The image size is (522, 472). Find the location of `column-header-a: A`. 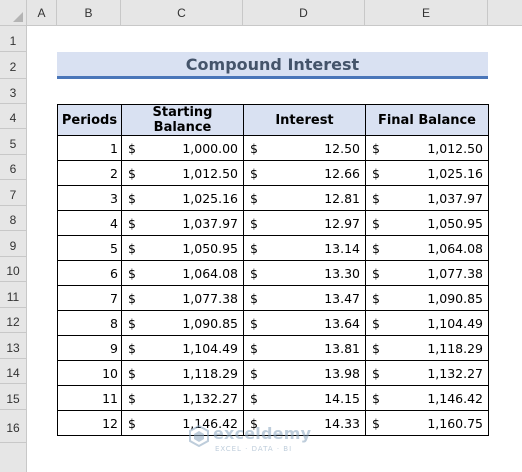

column-header-a: A is located at coordinates (42, 13).